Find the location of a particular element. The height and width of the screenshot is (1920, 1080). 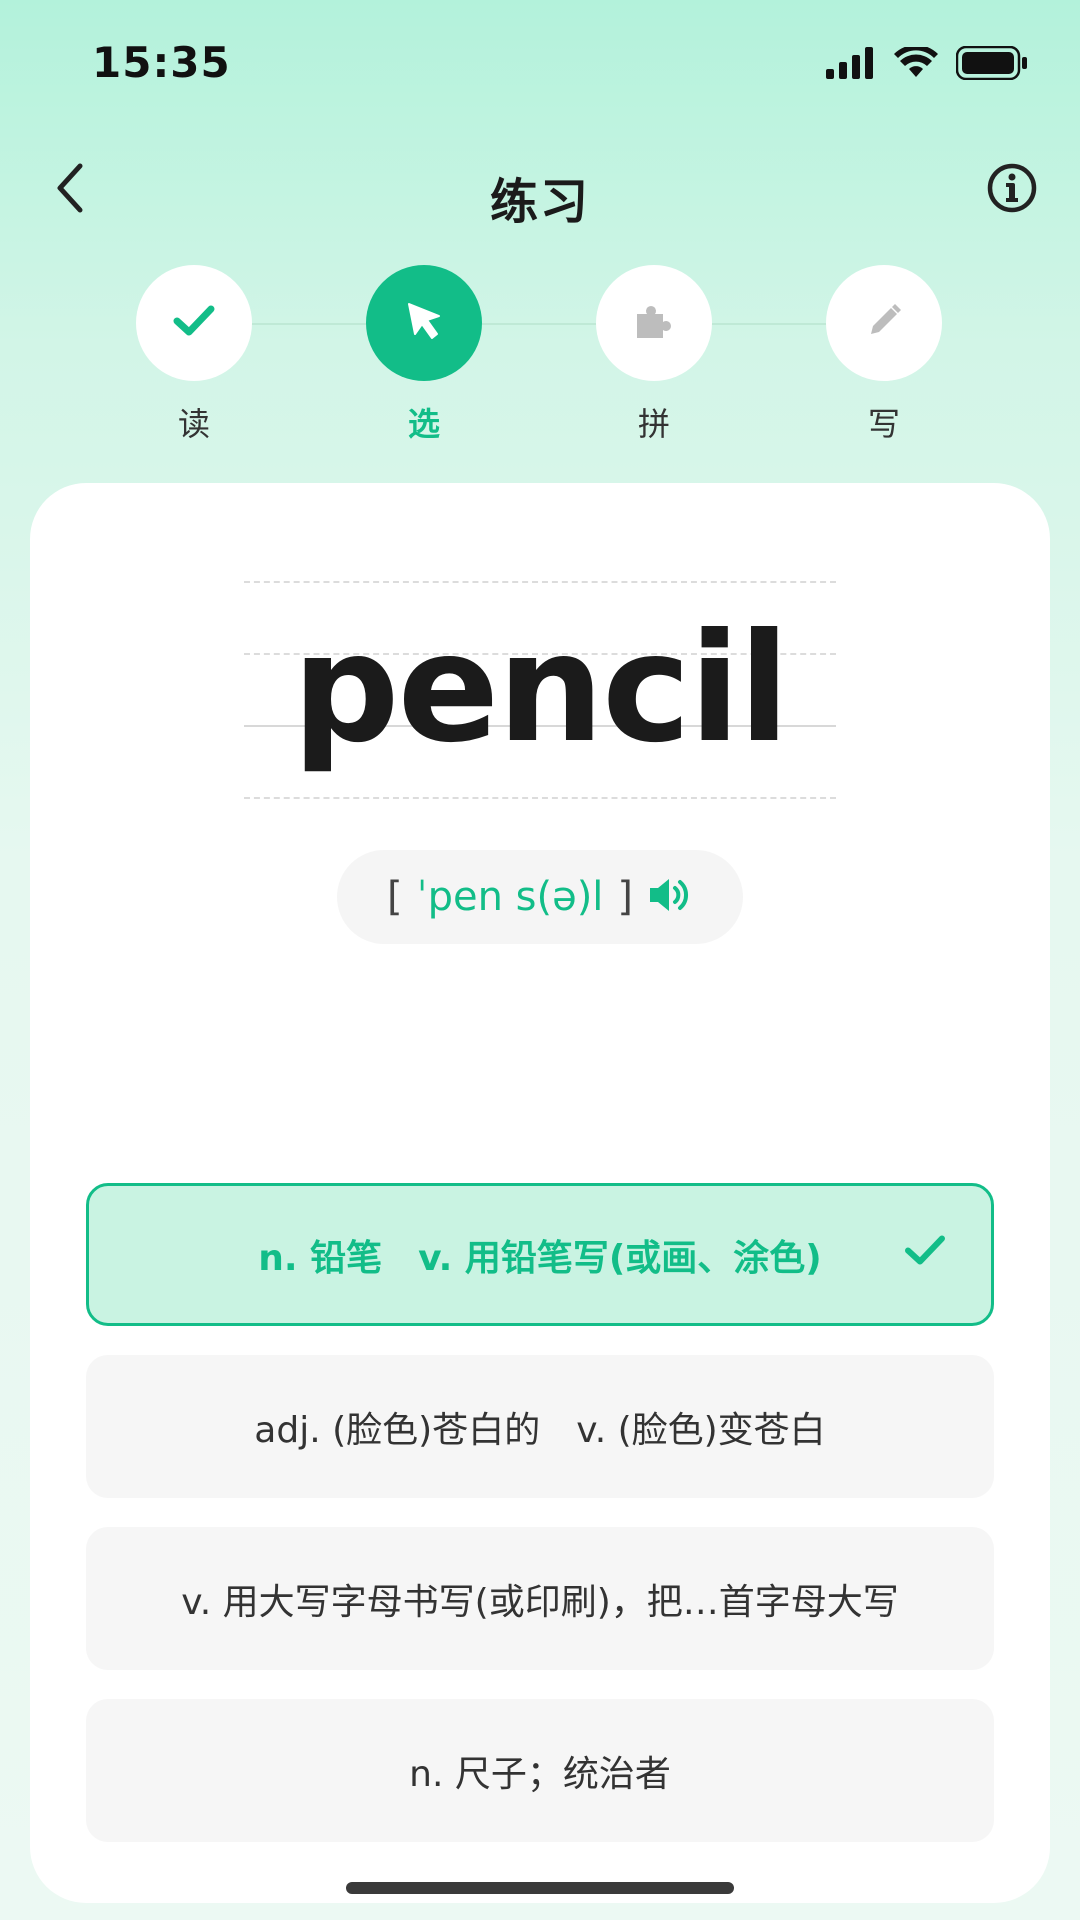

option-text: adj. (脸色)苍白的 v. (脸色)变苍白 is located at coordinates (540, 1430).